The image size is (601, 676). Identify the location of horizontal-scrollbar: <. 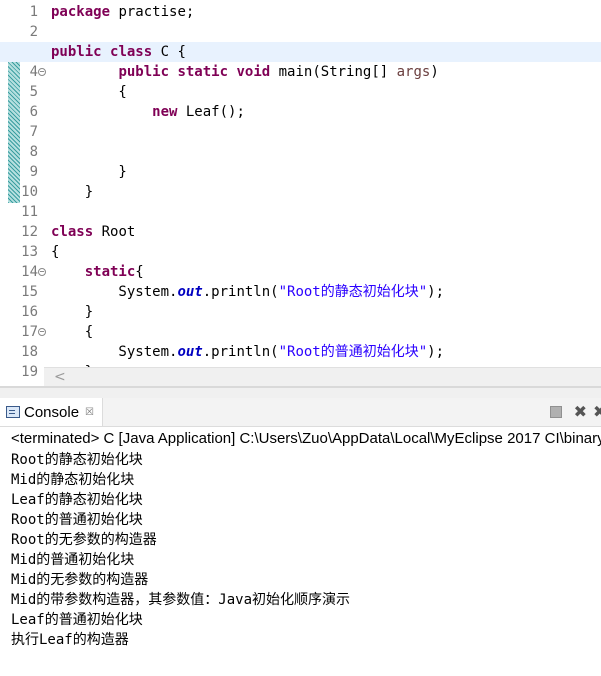
(322, 377).